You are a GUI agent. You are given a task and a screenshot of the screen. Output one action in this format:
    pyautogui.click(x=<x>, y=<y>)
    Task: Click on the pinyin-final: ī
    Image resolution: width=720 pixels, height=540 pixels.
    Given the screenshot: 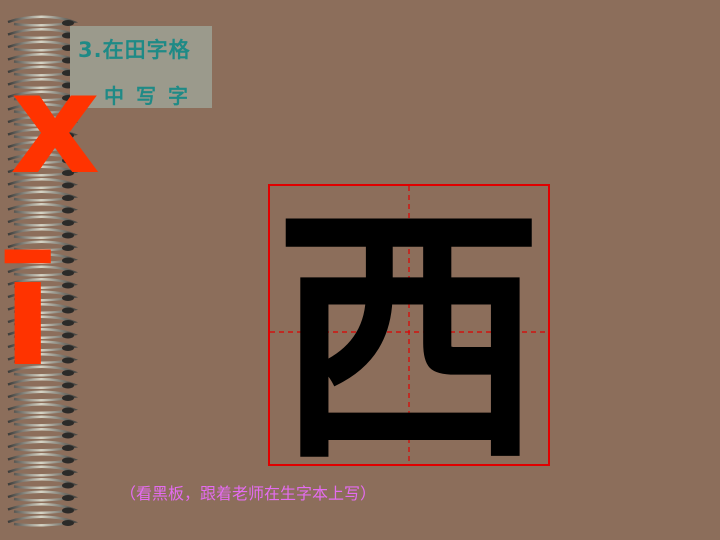 What is the action you would take?
    pyautogui.click(x=28, y=313)
    